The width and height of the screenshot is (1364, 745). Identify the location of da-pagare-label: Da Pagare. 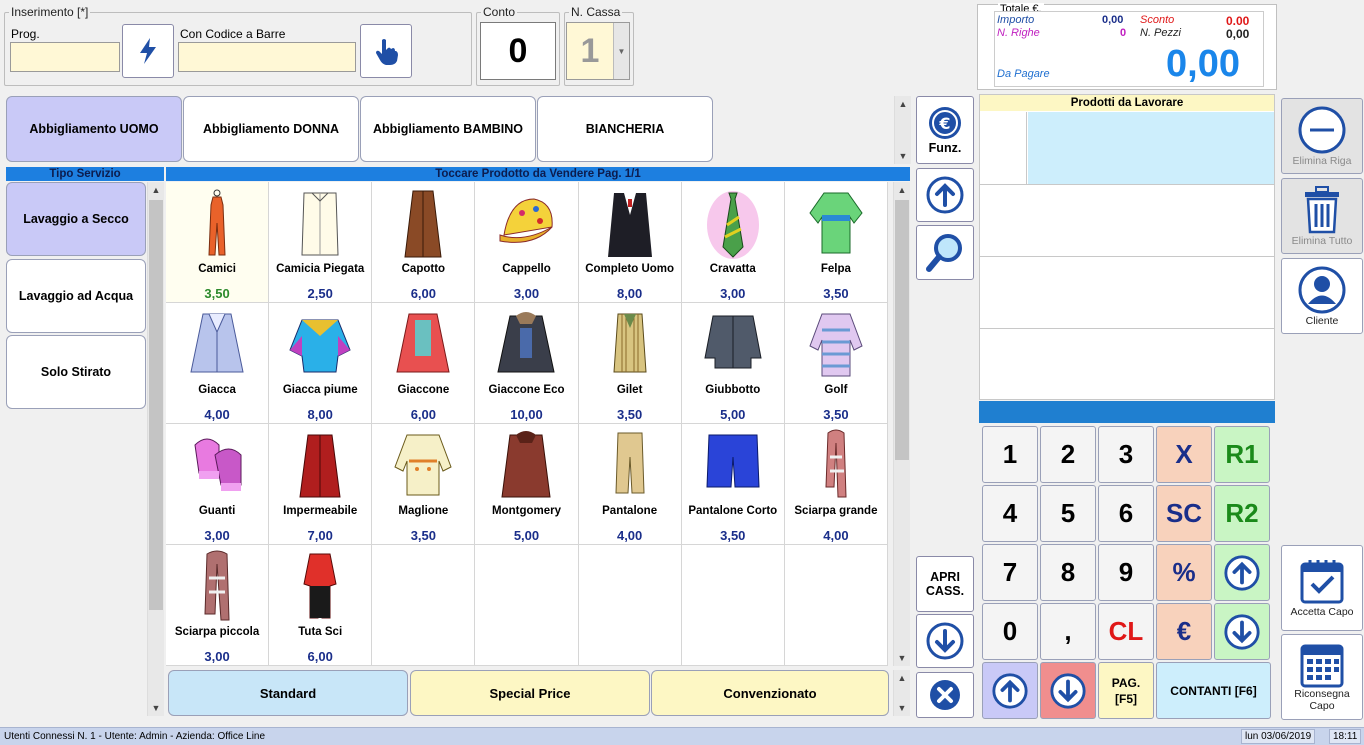
(1023, 74).